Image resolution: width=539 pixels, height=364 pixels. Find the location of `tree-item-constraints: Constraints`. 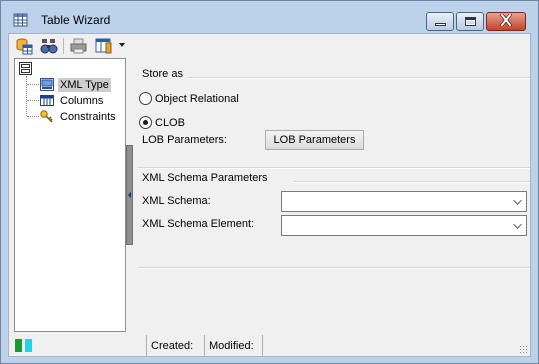

tree-item-constraints: Constraints is located at coordinates (79, 116).